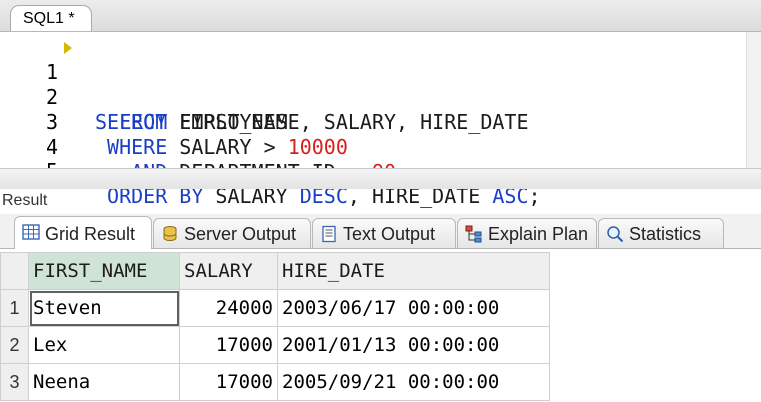 This screenshot has height=402, width=761. I want to click on text-icon, so click(329, 234).